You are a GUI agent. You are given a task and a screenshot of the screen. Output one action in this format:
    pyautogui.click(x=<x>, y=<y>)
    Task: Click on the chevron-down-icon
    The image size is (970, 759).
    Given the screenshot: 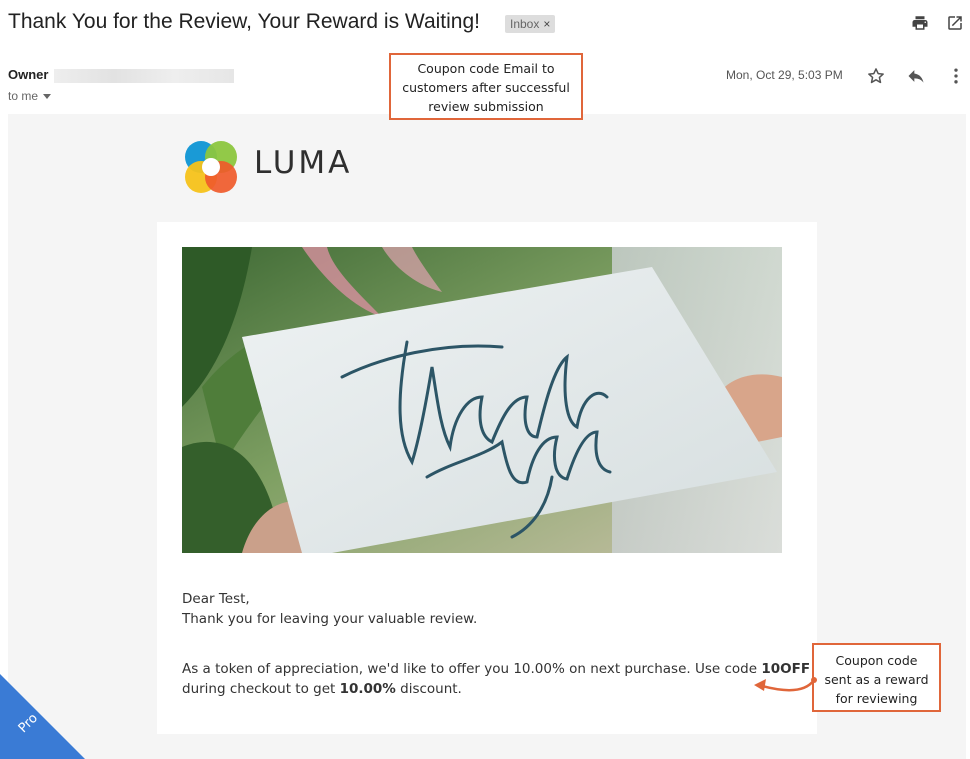 What is the action you would take?
    pyautogui.click(x=47, y=97)
    